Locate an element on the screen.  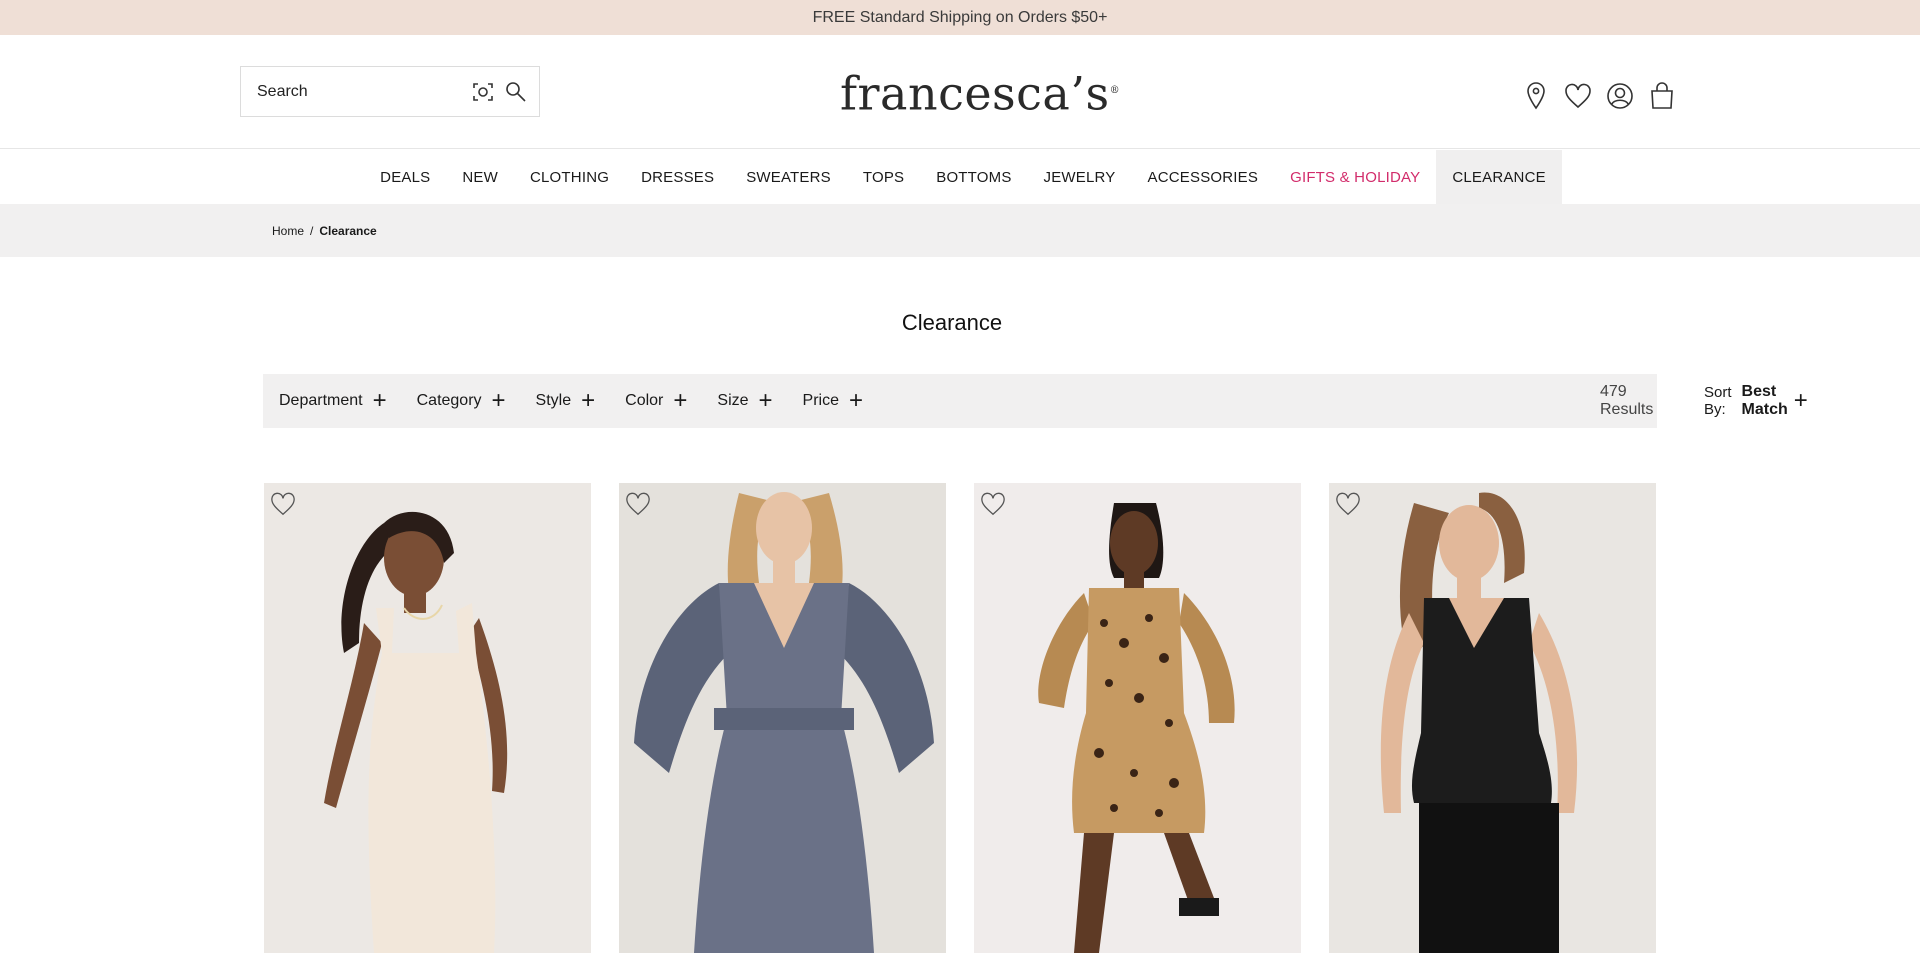
filter-price: Price + is located at coordinates (833, 401).